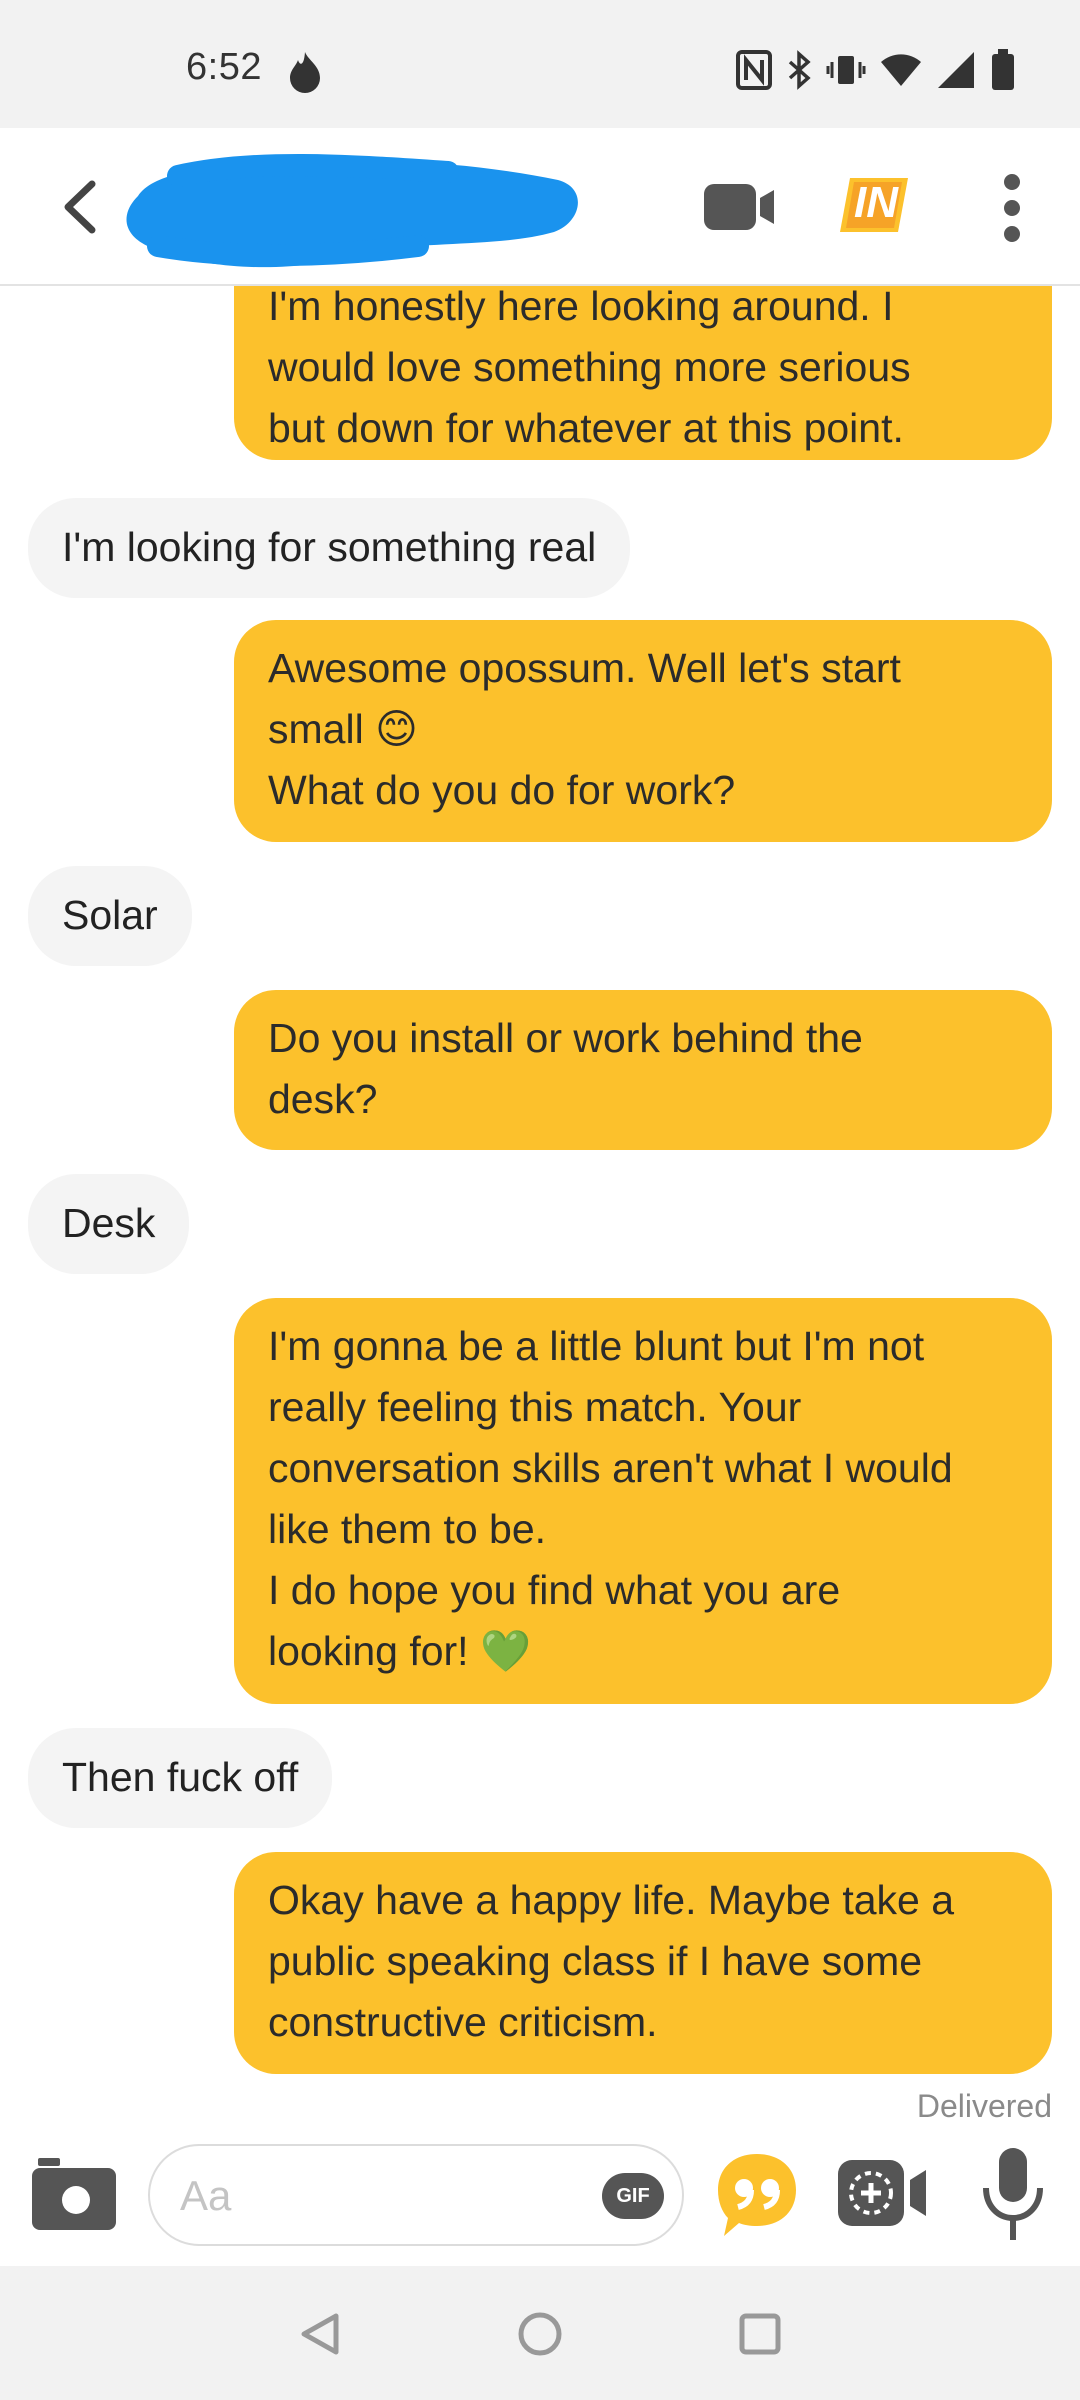 Image resolution: width=1080 pixels, height=2400 pixels. I want to click on composer-bar: GIF, so click(540, 2196).